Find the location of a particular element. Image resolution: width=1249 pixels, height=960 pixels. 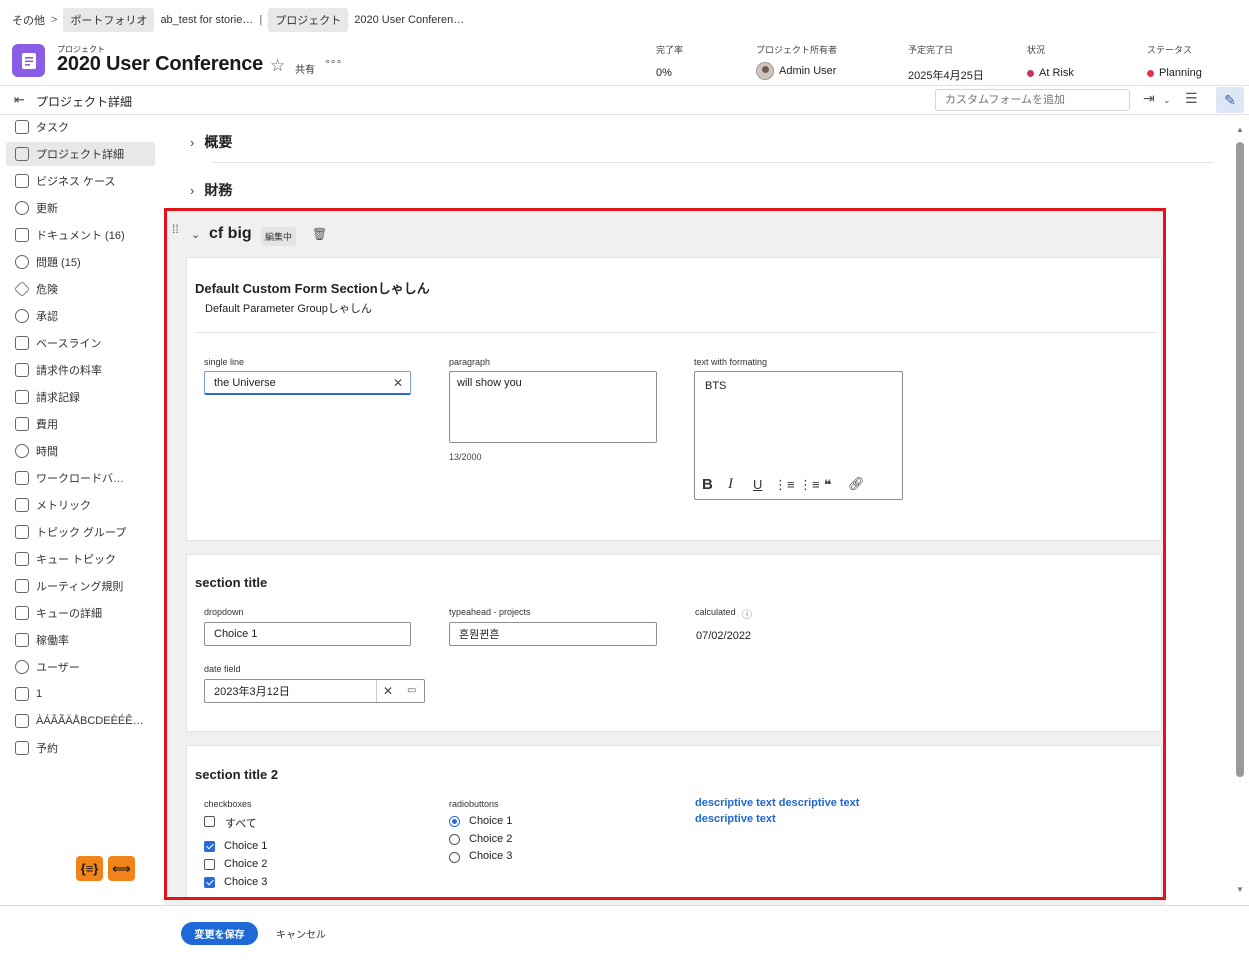

collapse-panel-icon: ⇤ is located at coordinates (19, 100).